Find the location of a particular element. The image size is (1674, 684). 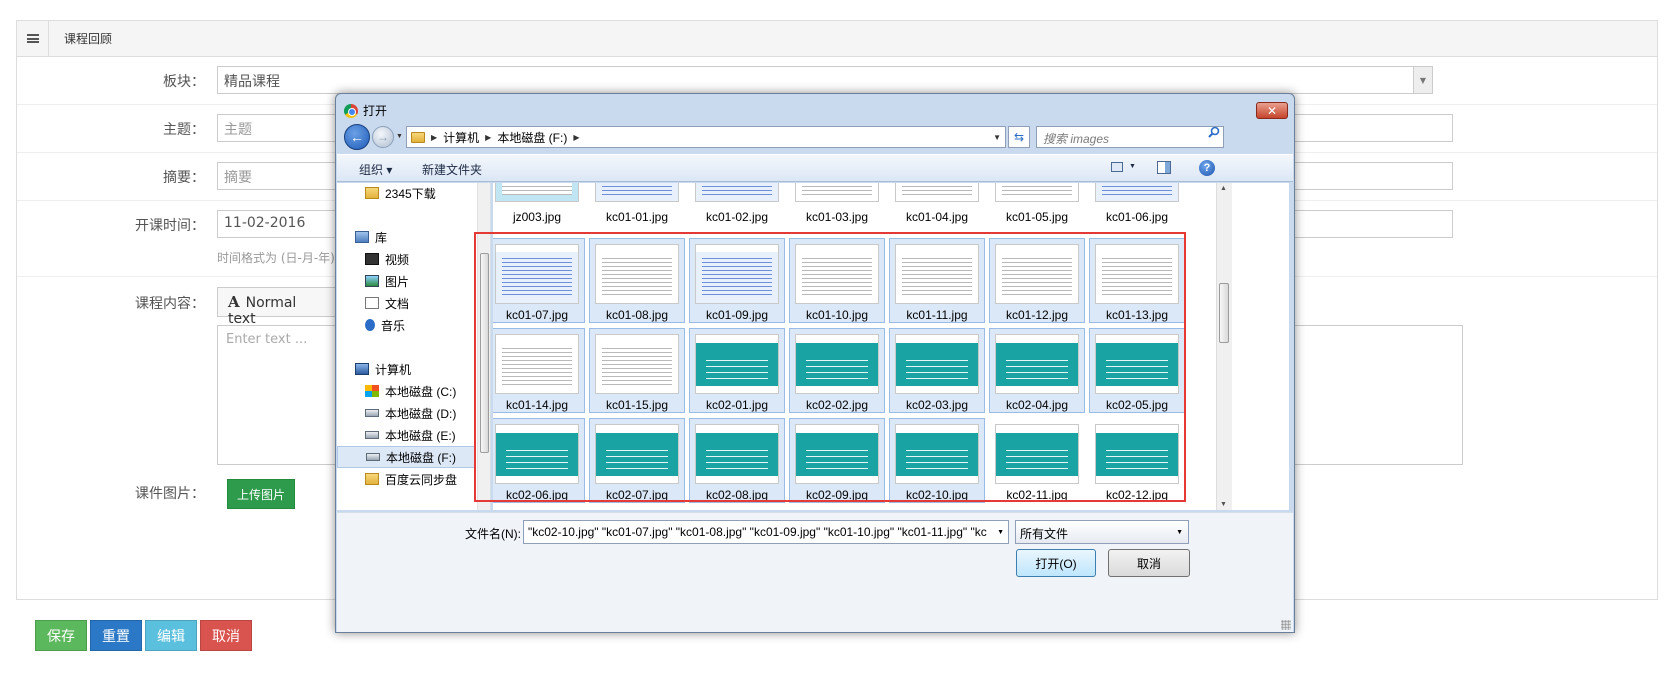

nav-item: 本地磁盘 (C:) is located at coordinates (406, 391).